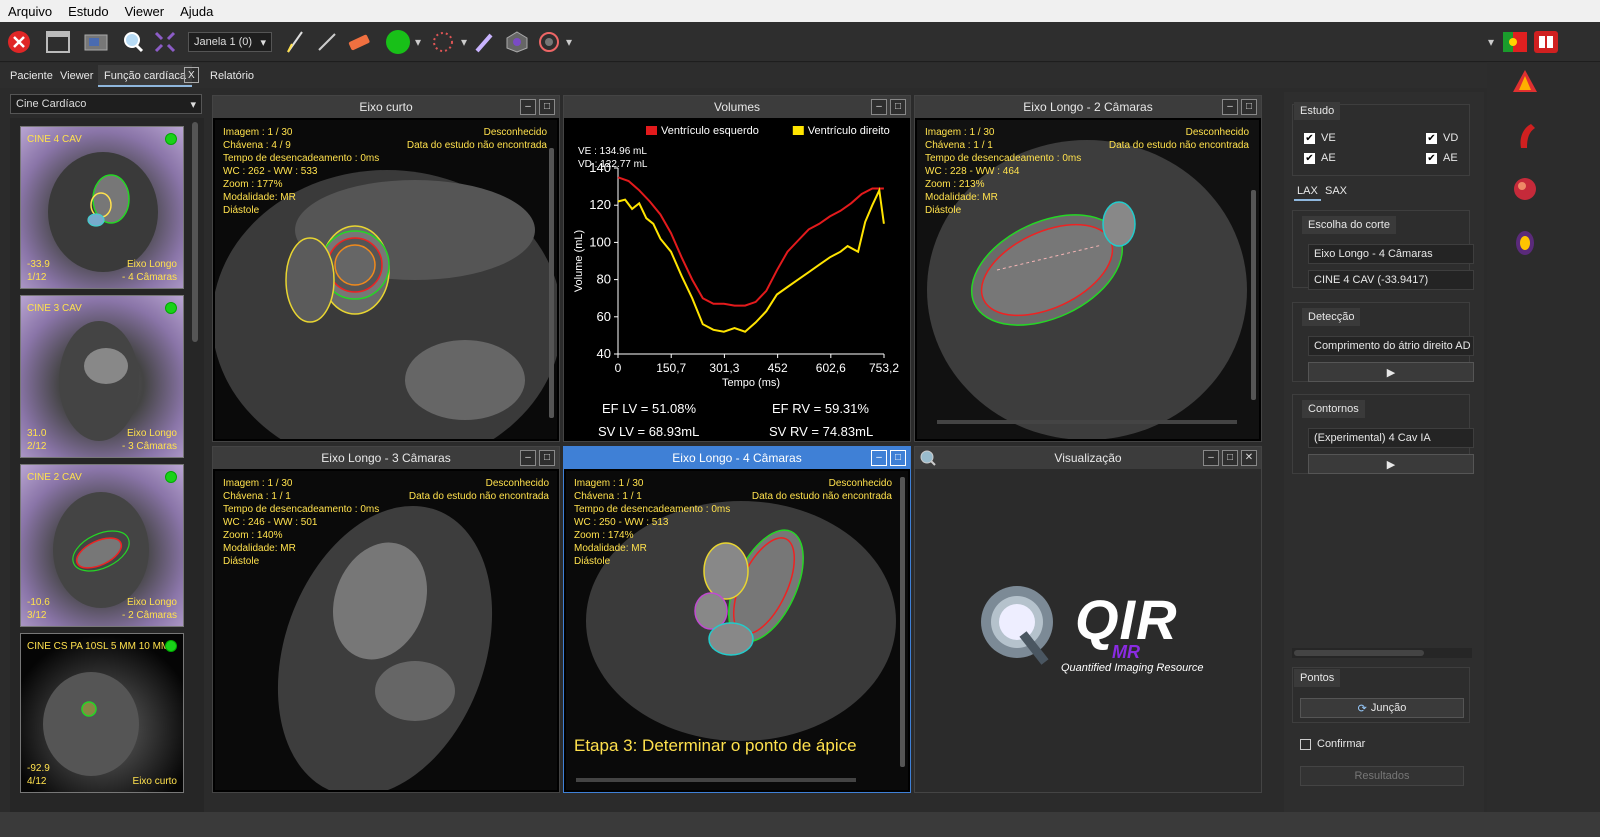 This screenshot has height=837, width=1600. Describe the element at coordinates (1391, 438) in the screenshot. I see `contornos-field: (Experimental) 4 Cav IA` at that location.